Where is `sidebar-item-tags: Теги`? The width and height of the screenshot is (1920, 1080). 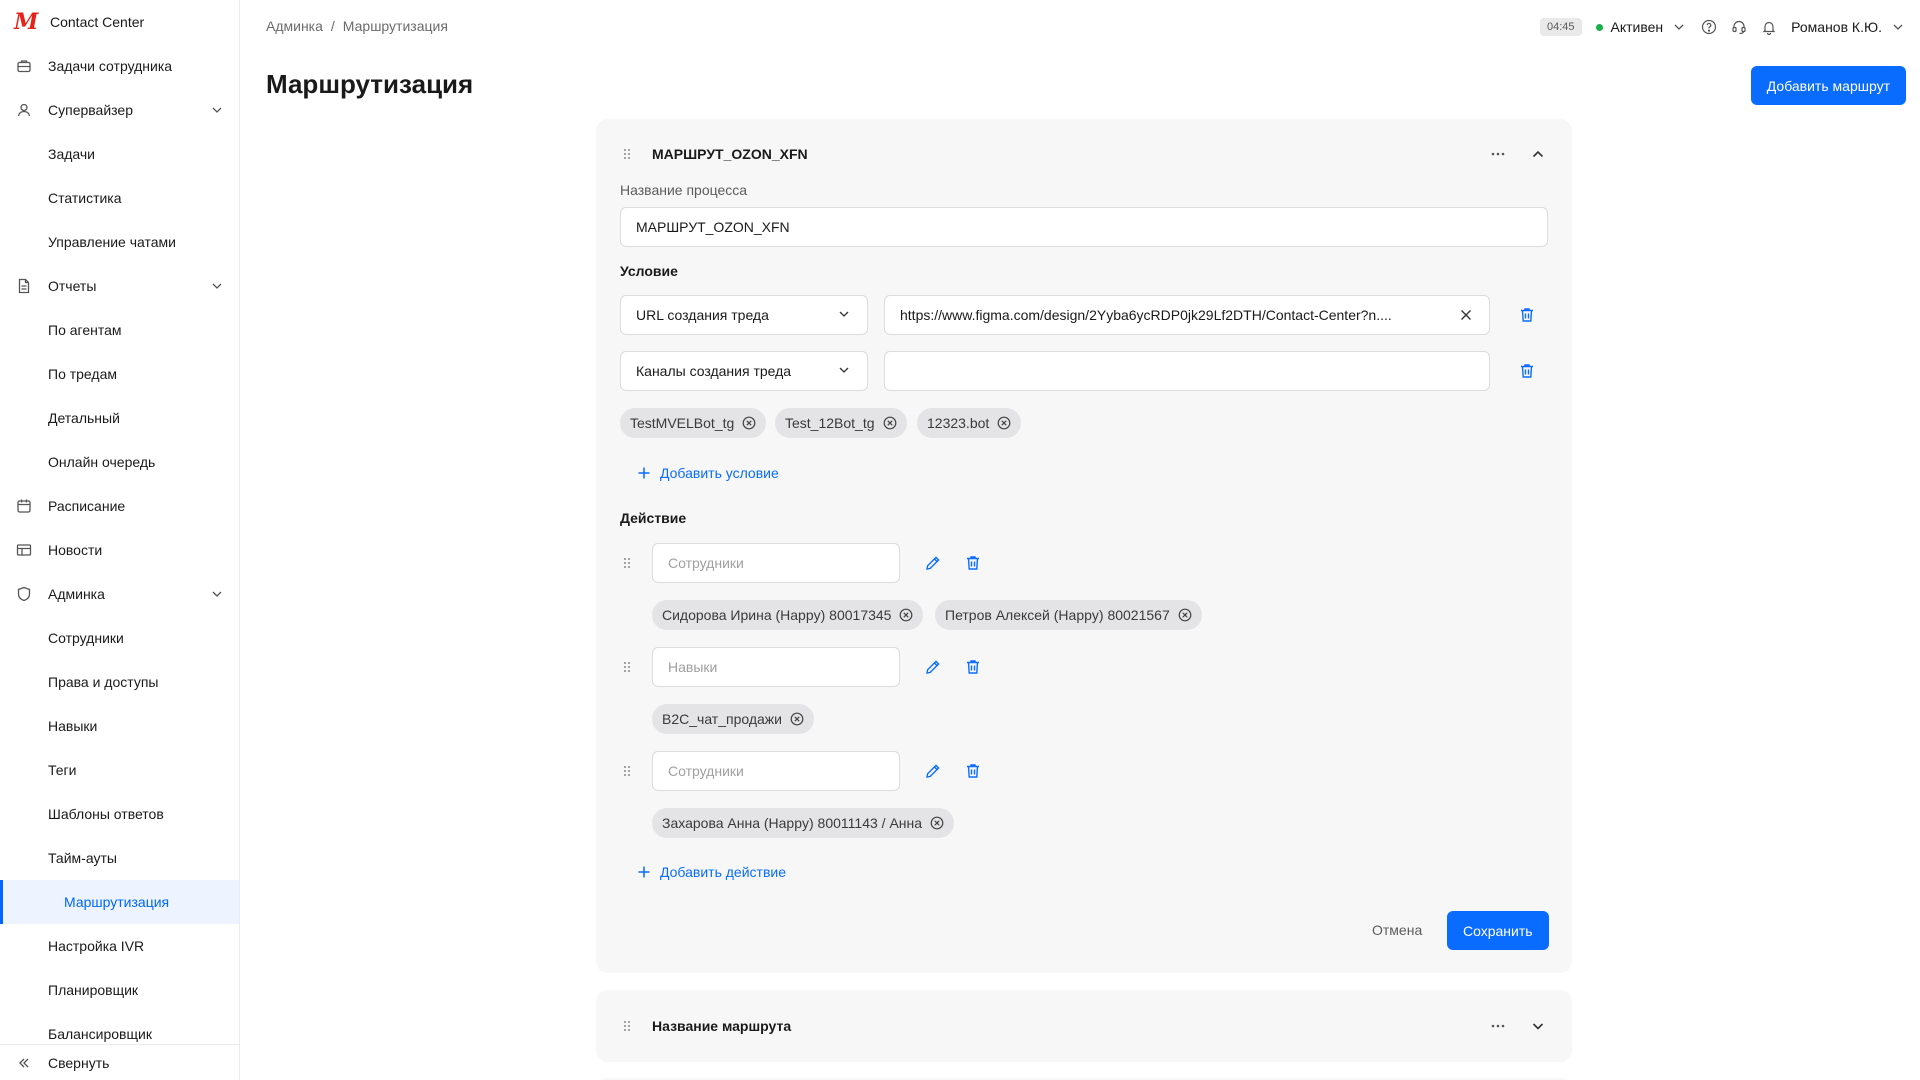 sidebar-item-tags: Теги is located at coordinates (119, 770).